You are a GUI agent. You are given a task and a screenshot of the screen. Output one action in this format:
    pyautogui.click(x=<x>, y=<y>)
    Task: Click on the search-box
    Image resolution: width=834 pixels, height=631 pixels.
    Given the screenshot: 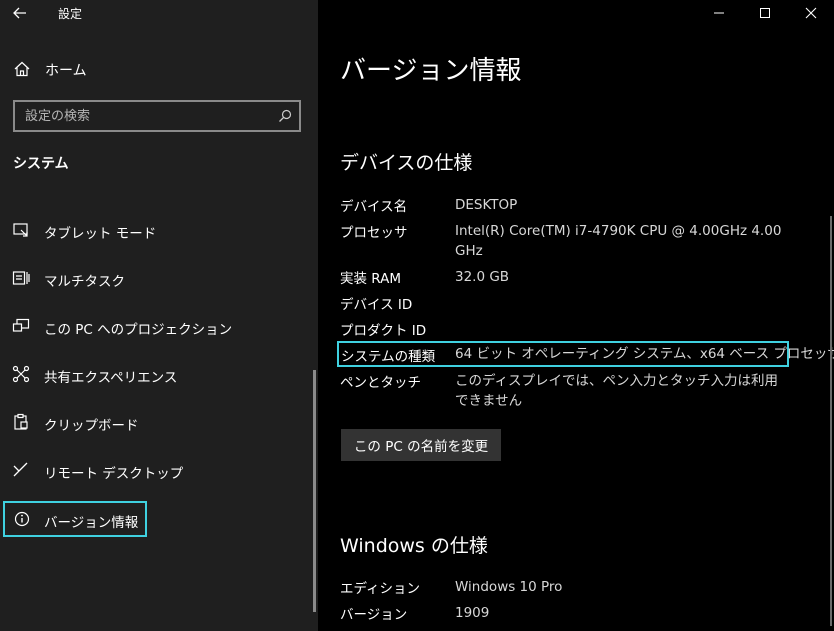 What is the action you would take?
    pyautogui.click(x=157, y=116)
    